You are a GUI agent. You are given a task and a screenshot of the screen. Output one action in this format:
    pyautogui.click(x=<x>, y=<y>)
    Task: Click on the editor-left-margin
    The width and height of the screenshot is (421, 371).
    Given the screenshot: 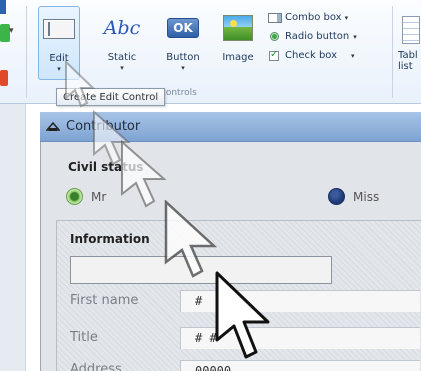 What is the action you would take?
    pyautogui.click(x=13, y=237)
    